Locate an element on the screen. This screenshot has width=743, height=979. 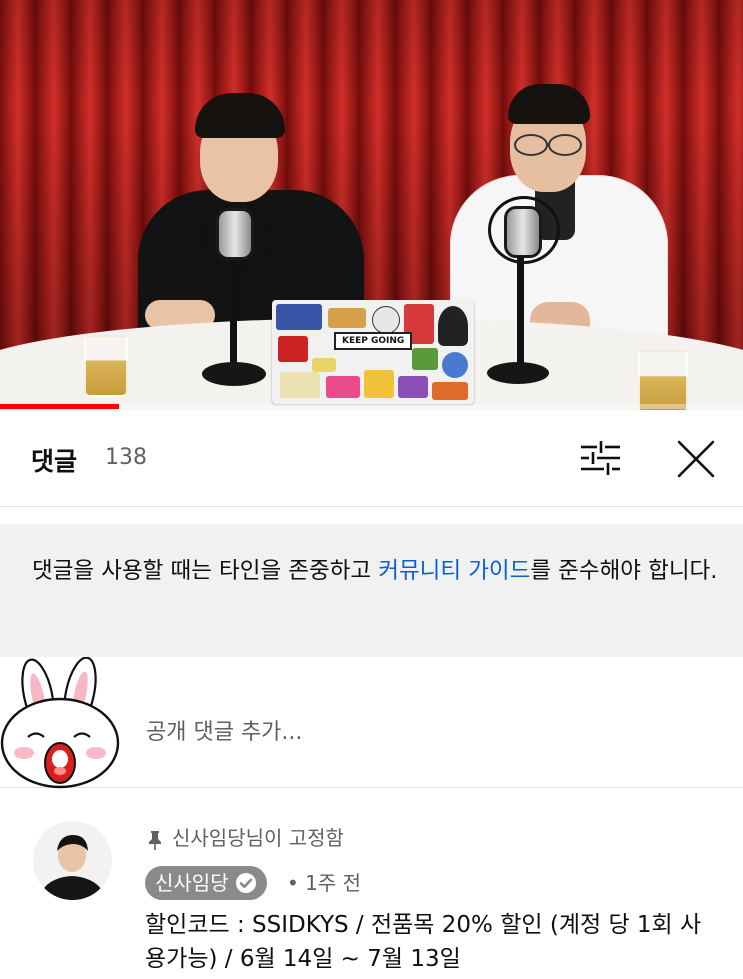
tune-icon is located at coordinates (600, 458).